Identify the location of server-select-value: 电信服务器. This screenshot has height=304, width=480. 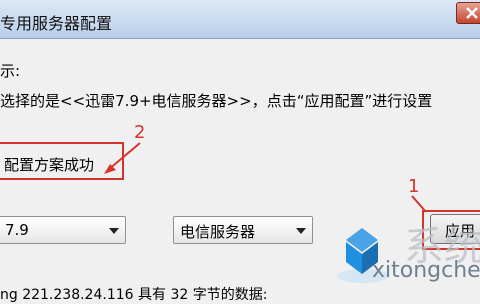
(218, 232).